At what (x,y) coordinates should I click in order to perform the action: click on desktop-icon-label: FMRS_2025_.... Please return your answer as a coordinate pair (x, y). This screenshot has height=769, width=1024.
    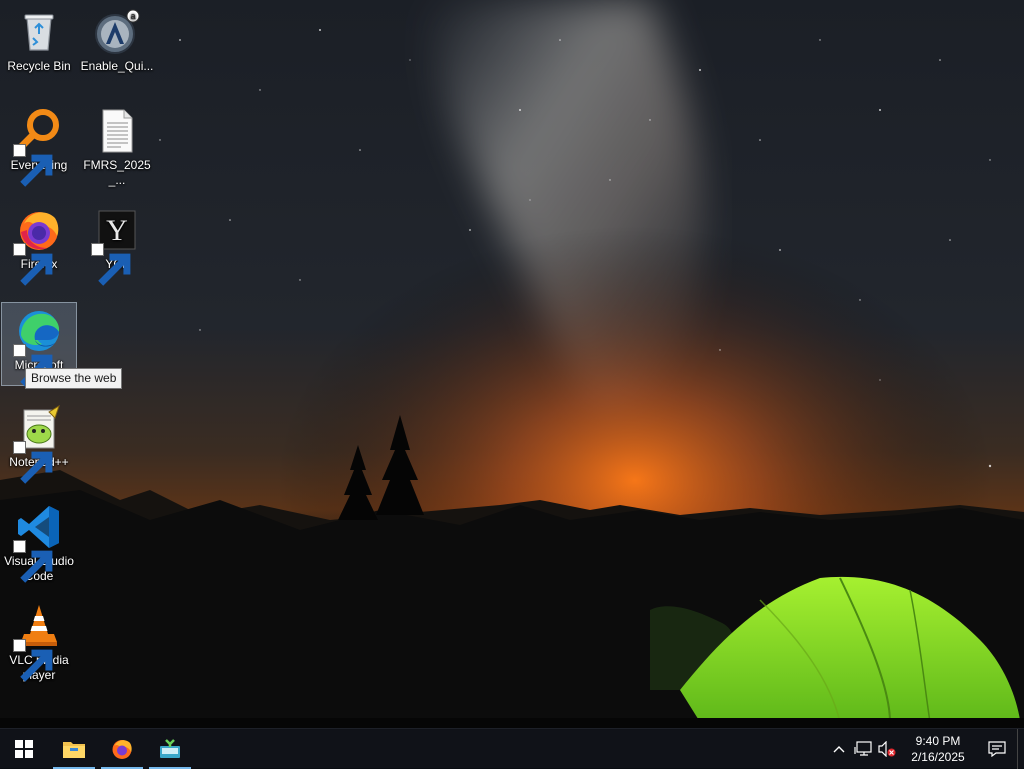
    Looking at the image, I should click on (117, 172).